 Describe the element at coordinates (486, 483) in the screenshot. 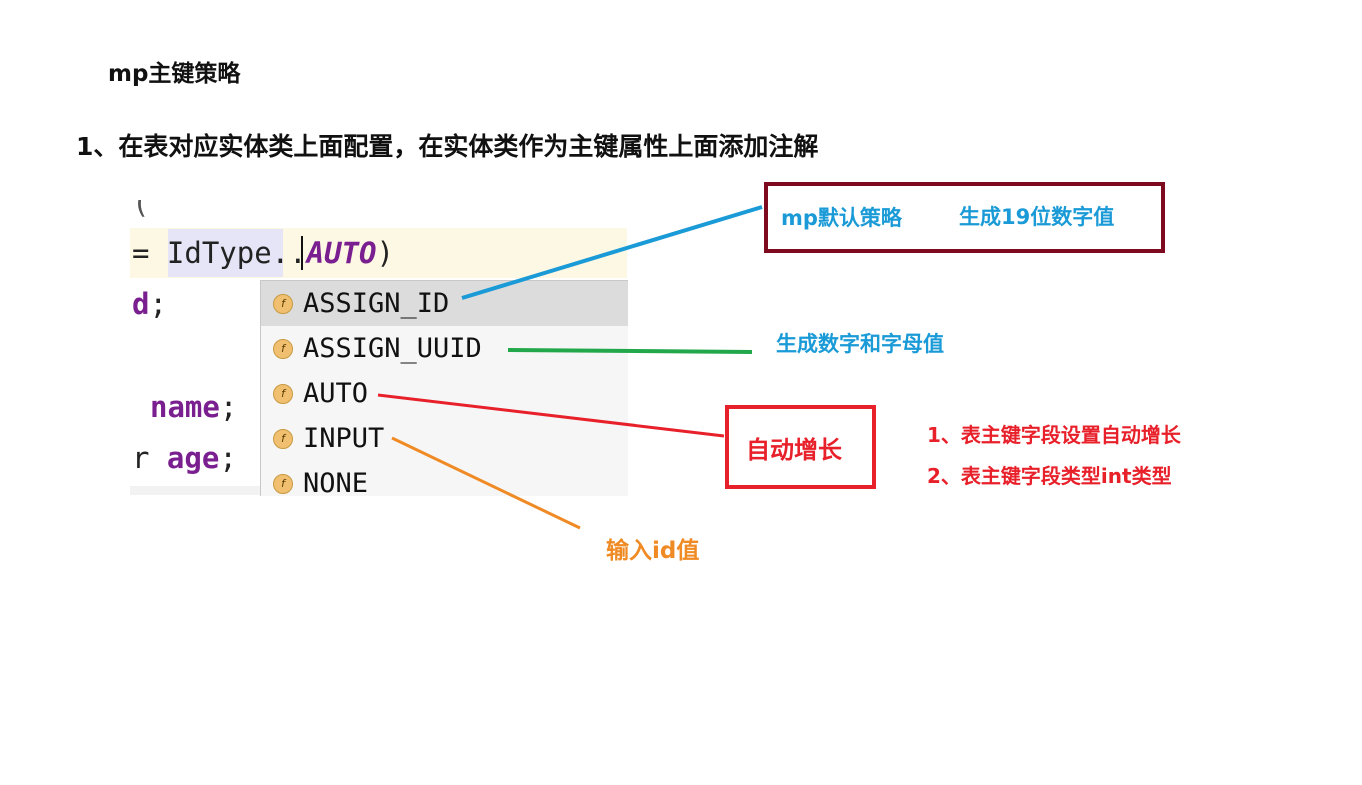

I see `orange-arrow-line` at that location.